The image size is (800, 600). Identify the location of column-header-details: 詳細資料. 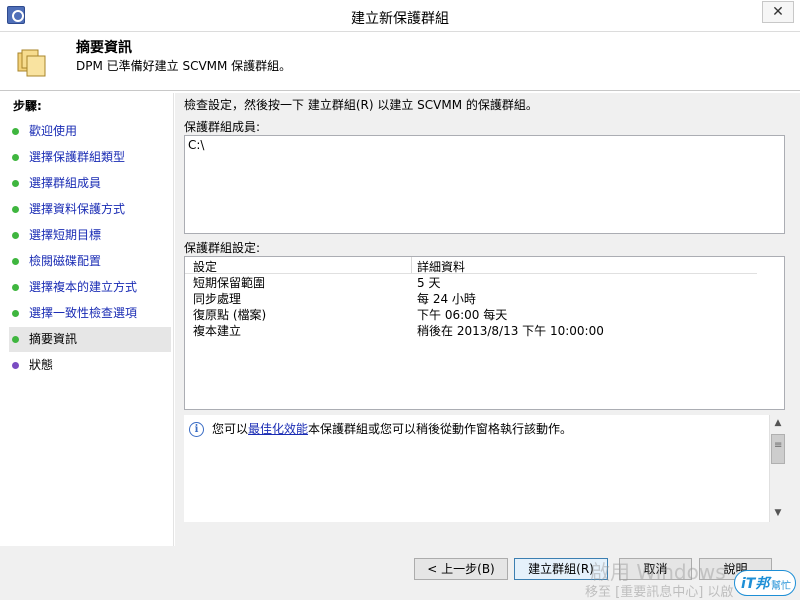
(441, 266).